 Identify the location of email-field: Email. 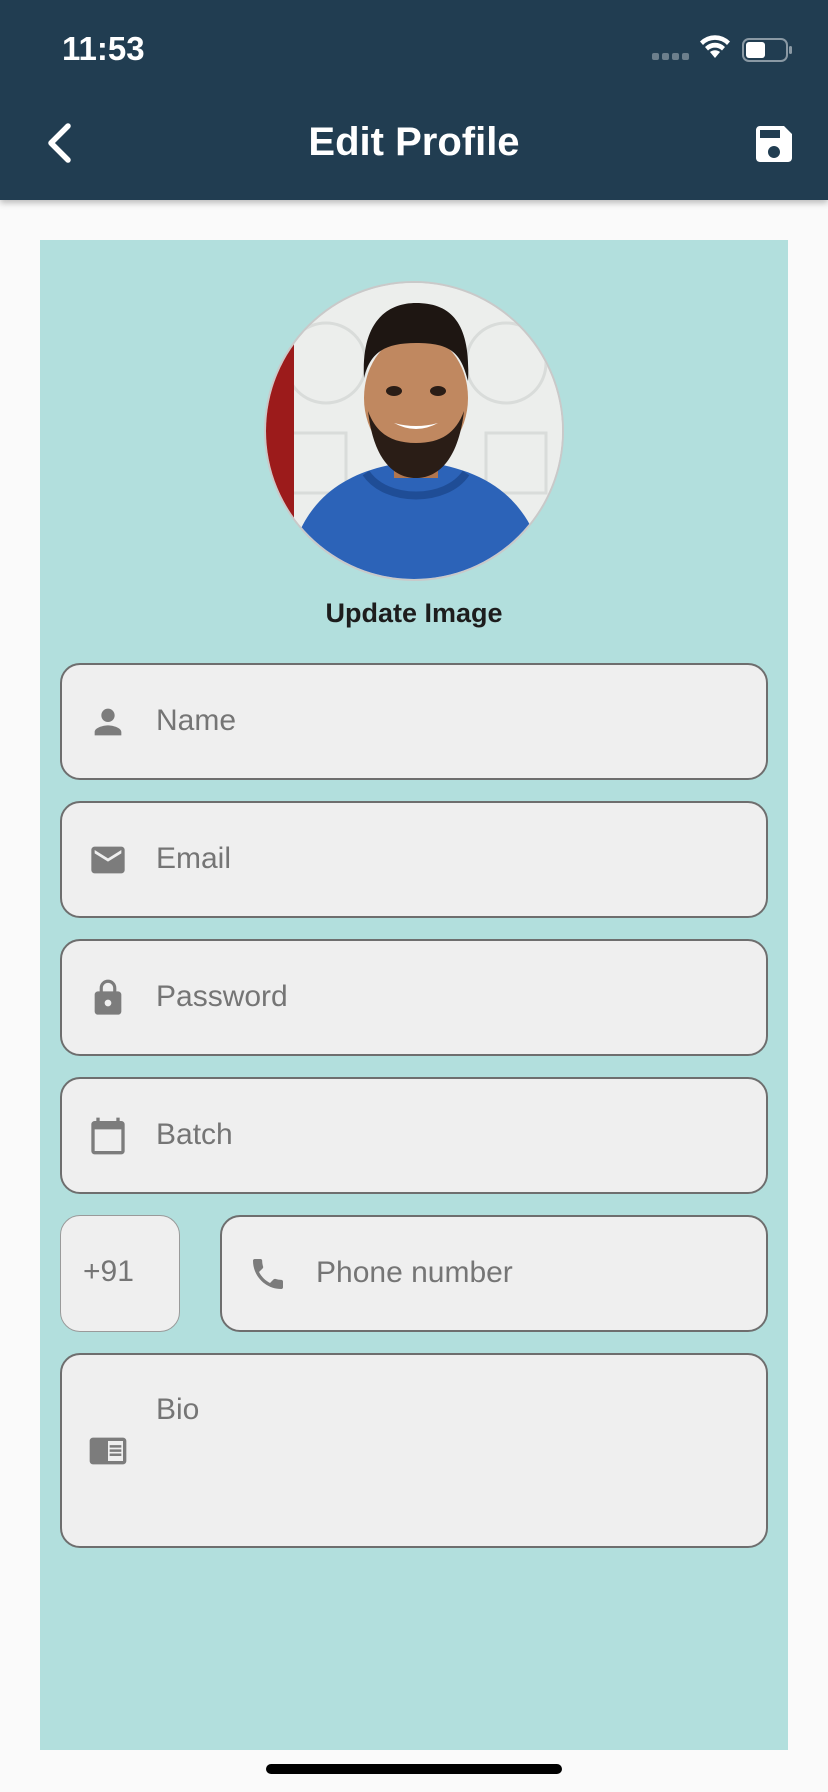
(414, 859).